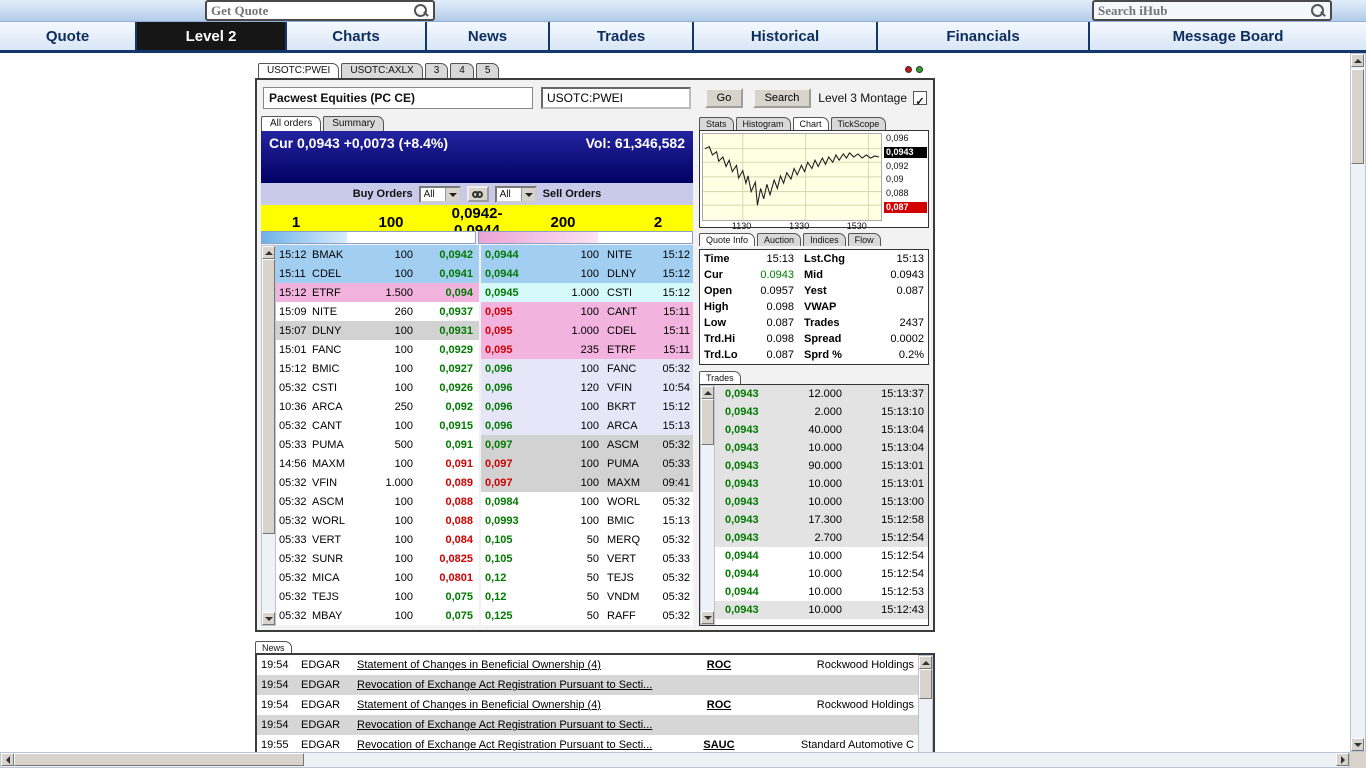 Image resolution: width=1366 pixels, height=768 pixels. What do you see at coordinates (377, 463) in the screenshot?
I see `buy-order-row: 14:56 MAXM 100 0,091` at bounding box center [377, 463].